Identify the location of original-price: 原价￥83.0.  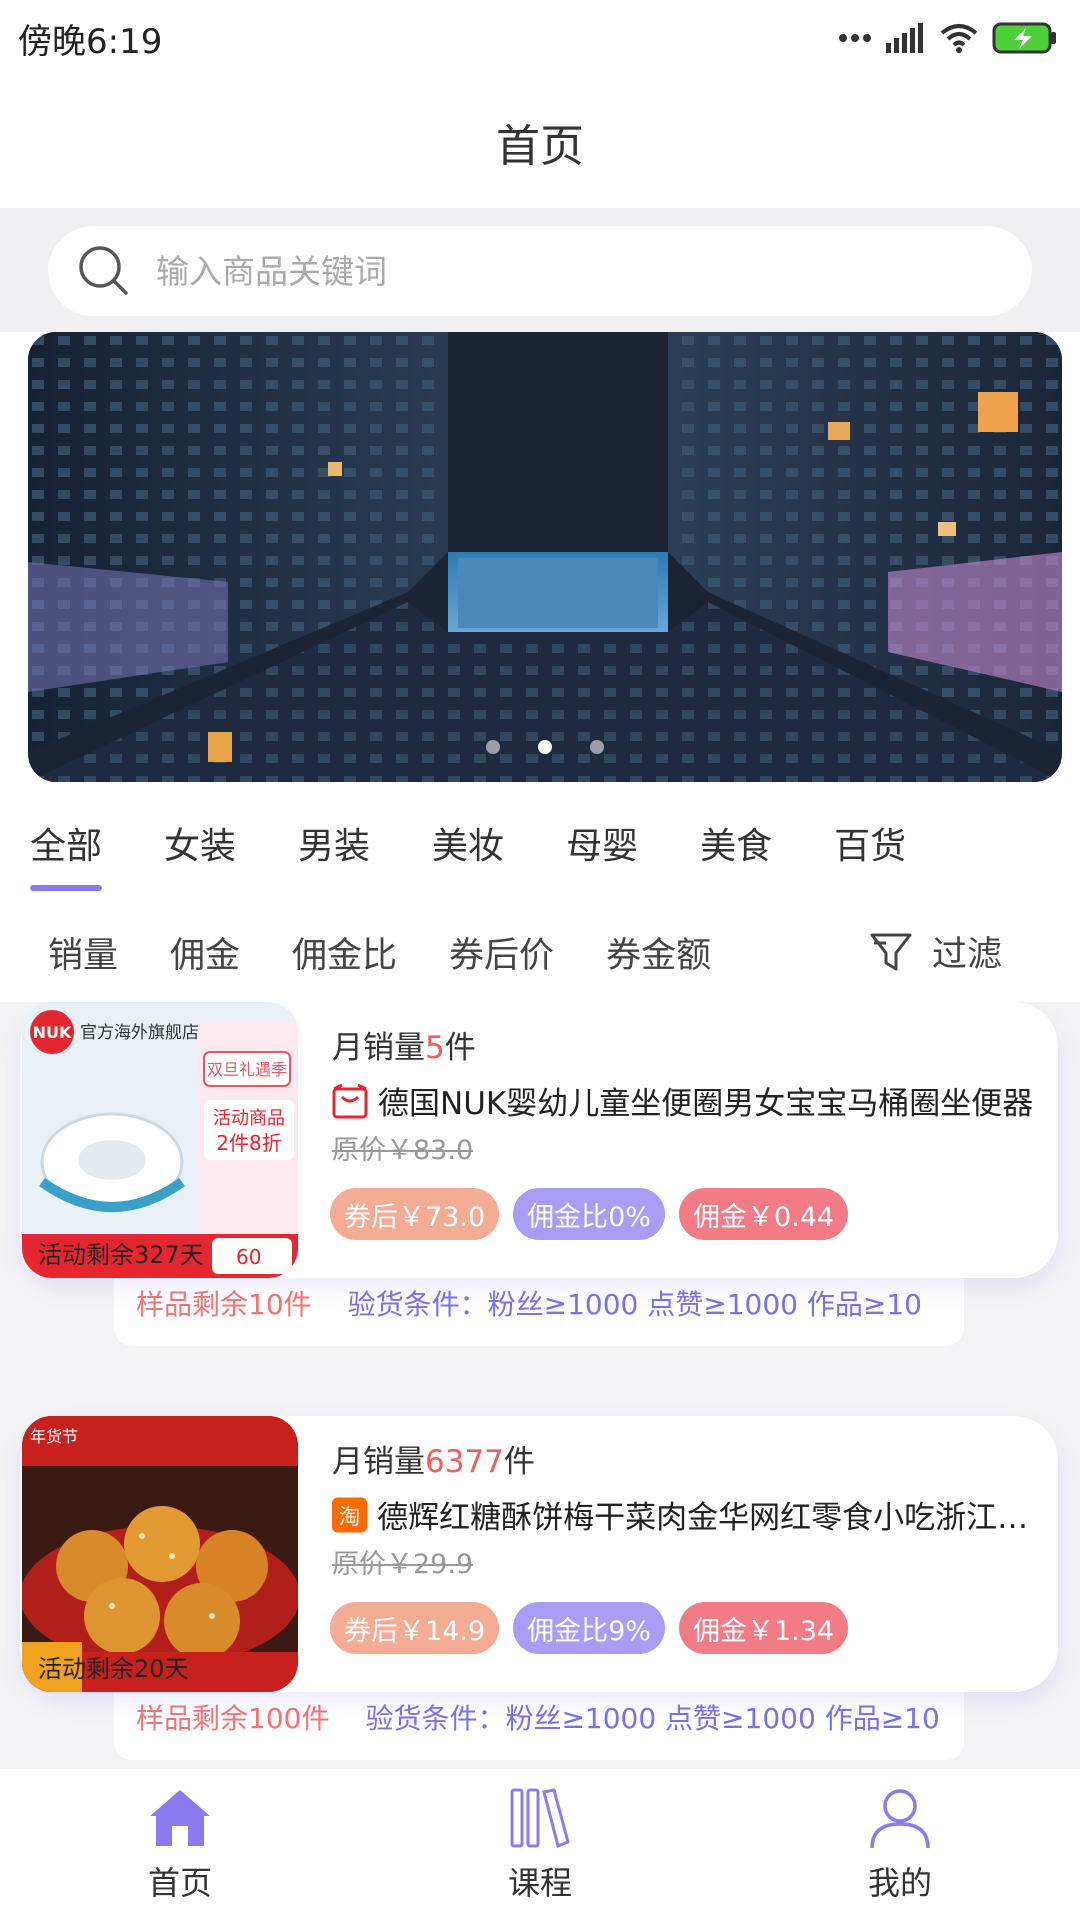
(403, 1150).